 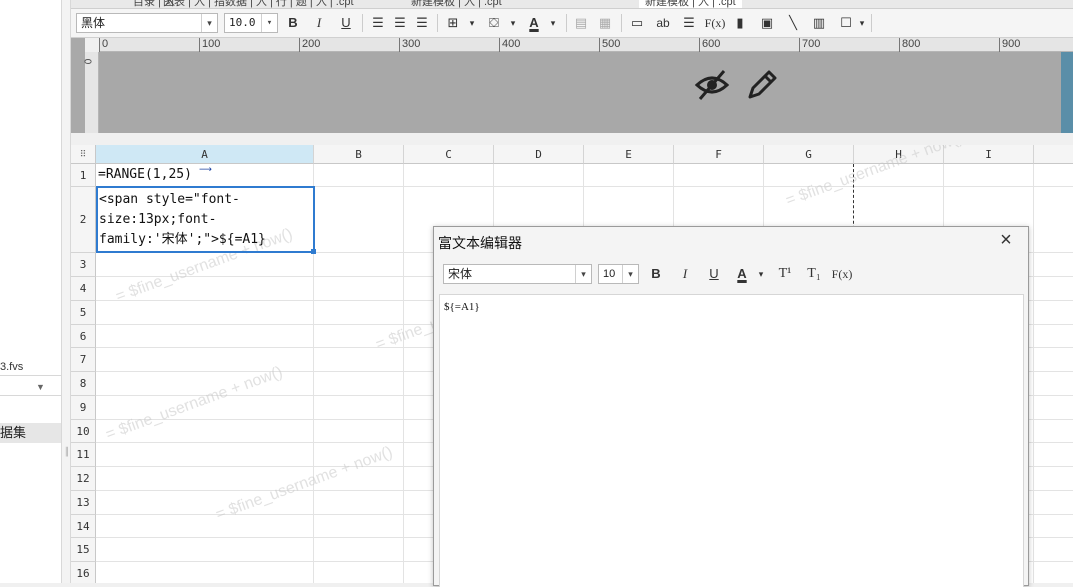 What do you see at coordinates (400, 23) in the screenshot?
I see `align-center-icon: ☰` at bounding box center [400, 23].